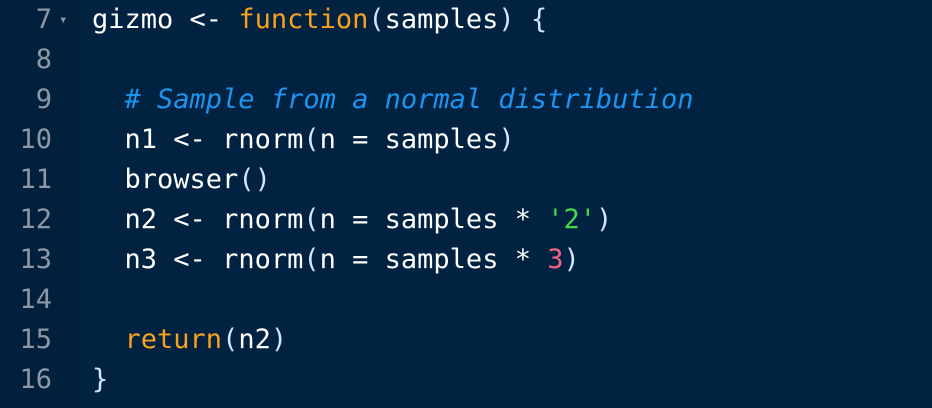 The height and width of the screenshot is (408, 932). I want to click on code-text: gizmo <- function(samples) {, so click(319, 20).